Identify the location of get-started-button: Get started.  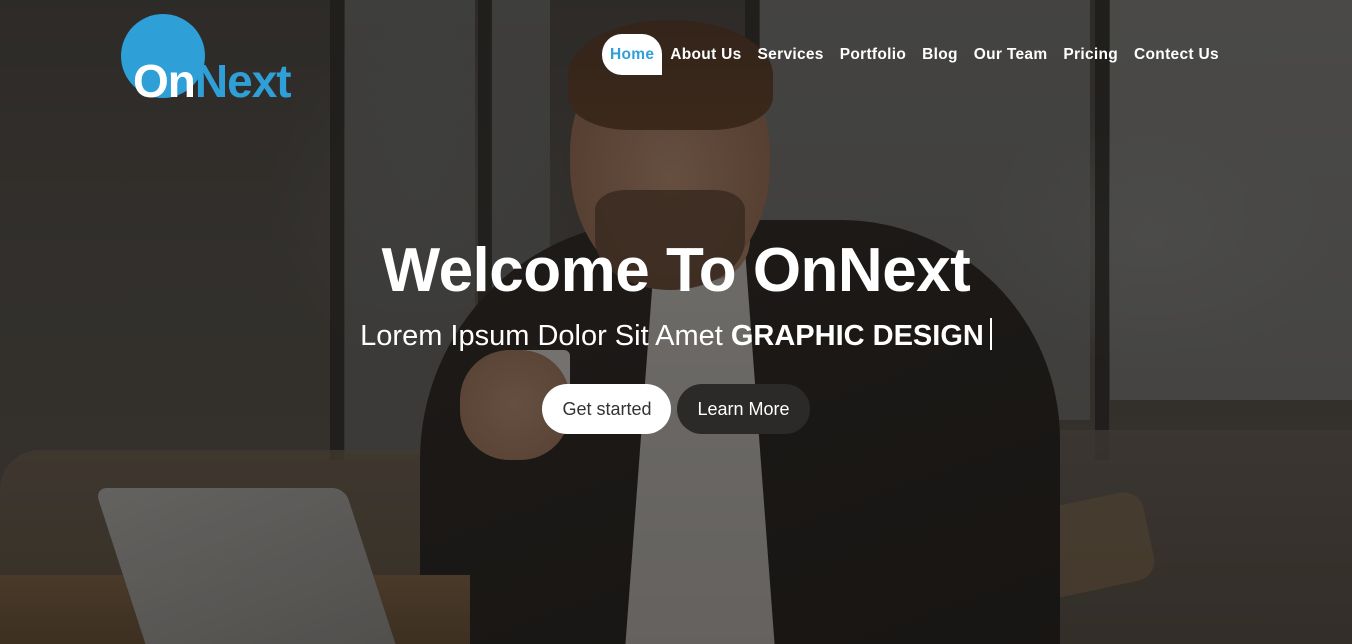
(607, 409).